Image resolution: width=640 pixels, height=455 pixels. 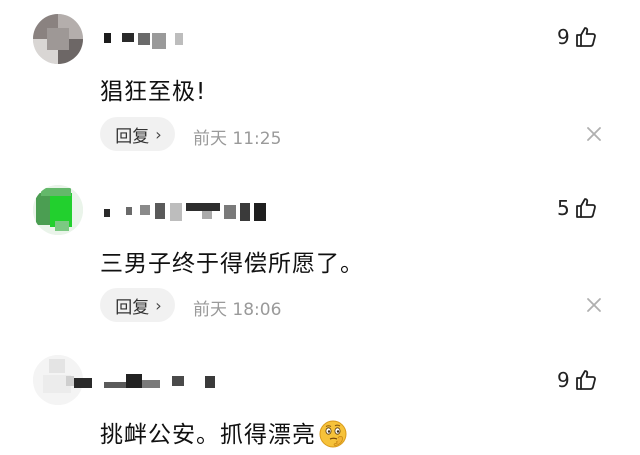 I want to click on thinking-face-emoji, so click(x=333, y=434).